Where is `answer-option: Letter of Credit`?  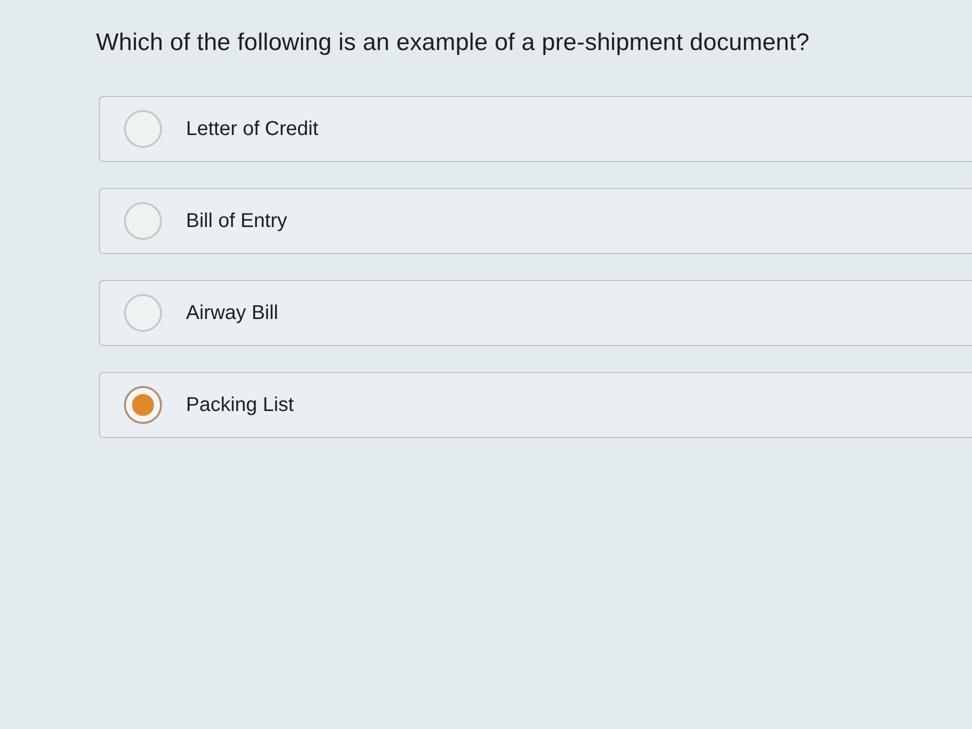
answer-option: Letter of Credit is located at coordinates (535, 129).